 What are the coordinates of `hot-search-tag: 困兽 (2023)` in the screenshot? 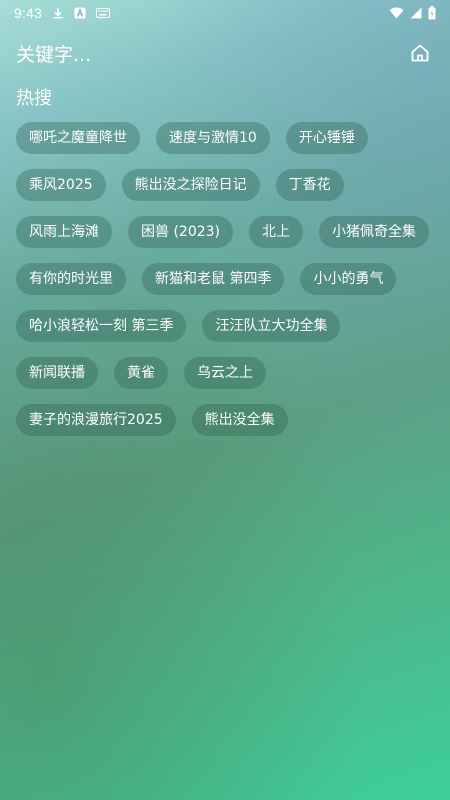 It's located at (181, 232).